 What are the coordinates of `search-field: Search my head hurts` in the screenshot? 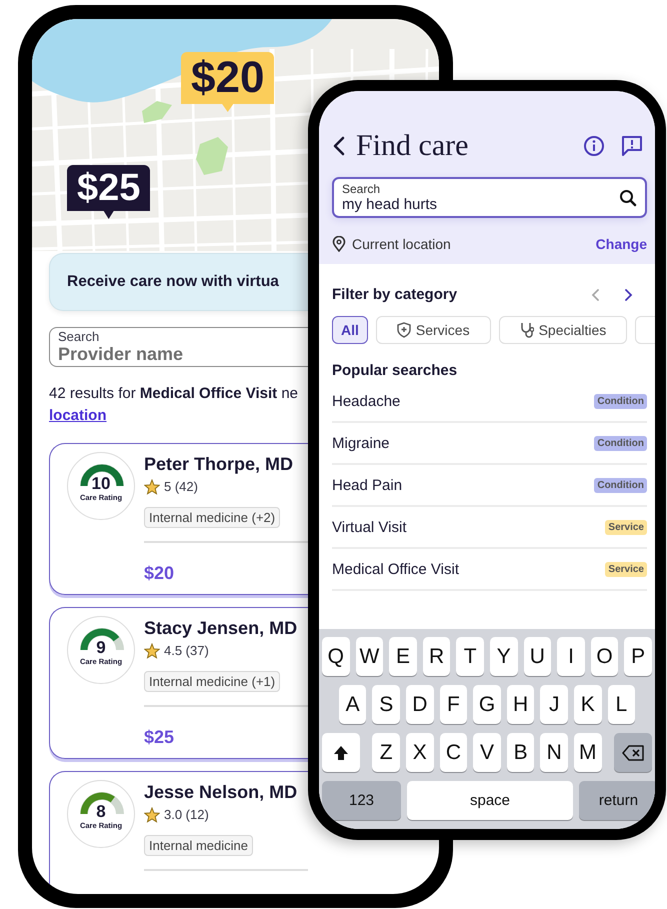 It's located at (489, 197).